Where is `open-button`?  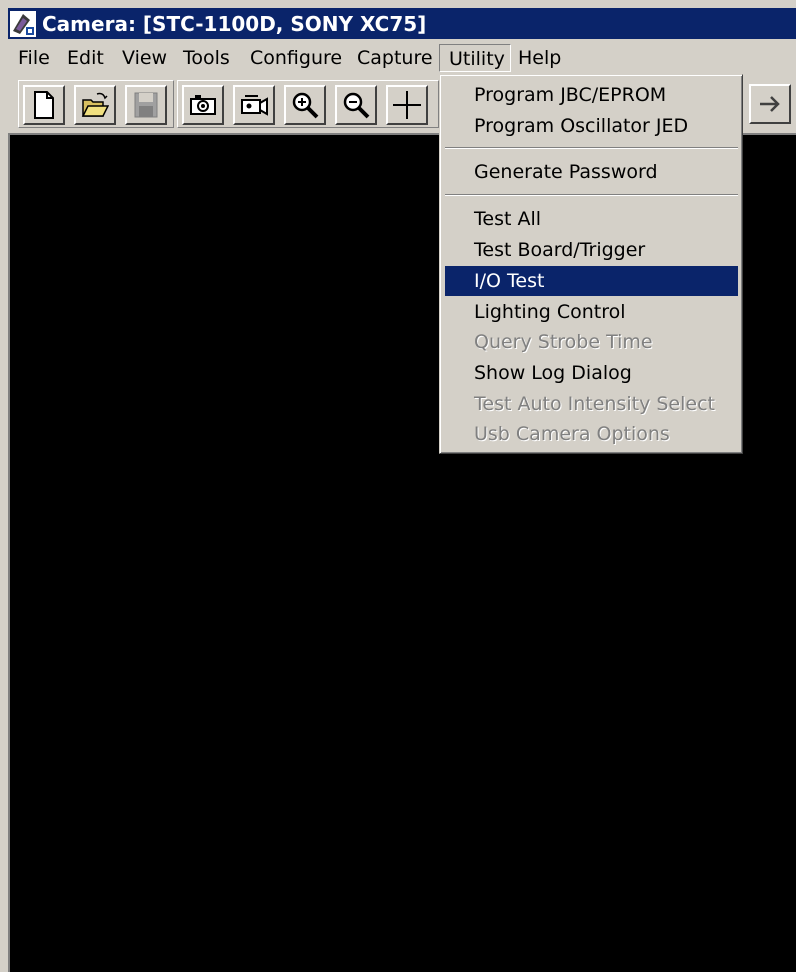 open-button is located at coordinates (95, 105).